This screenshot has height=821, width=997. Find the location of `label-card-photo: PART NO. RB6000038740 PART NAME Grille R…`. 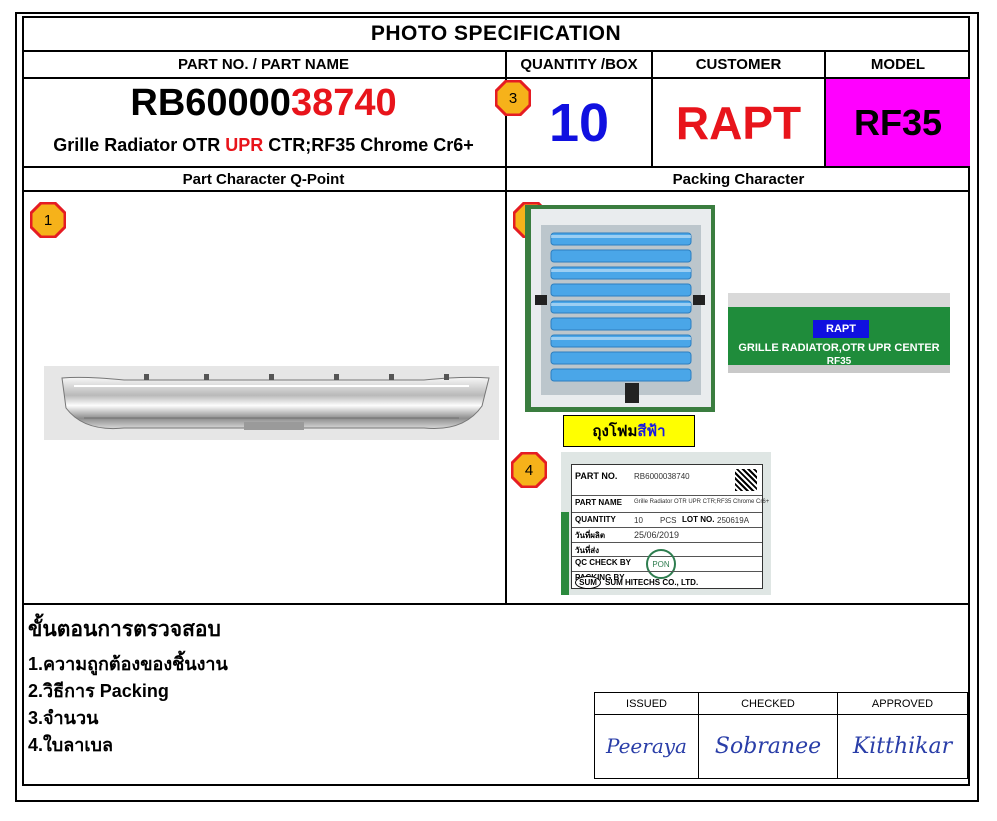

label-card-photo: PART NO. RB6000038740 PART NAME Grille R… is located at coordinates (666, 523).